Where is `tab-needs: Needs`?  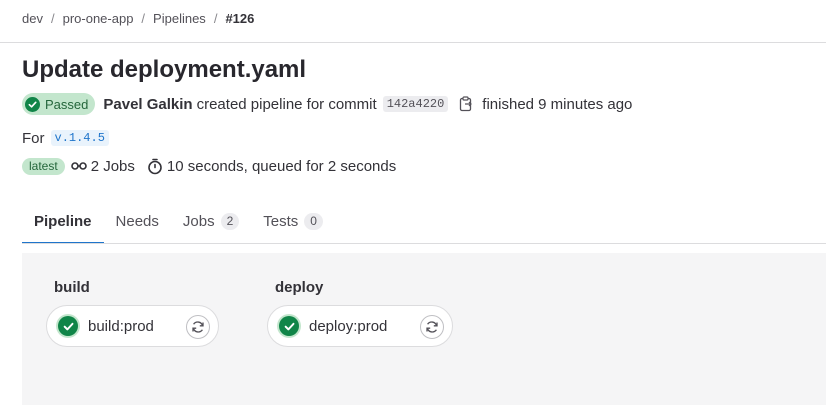
tab-needs: Needs is located at coordinates (137, 222).